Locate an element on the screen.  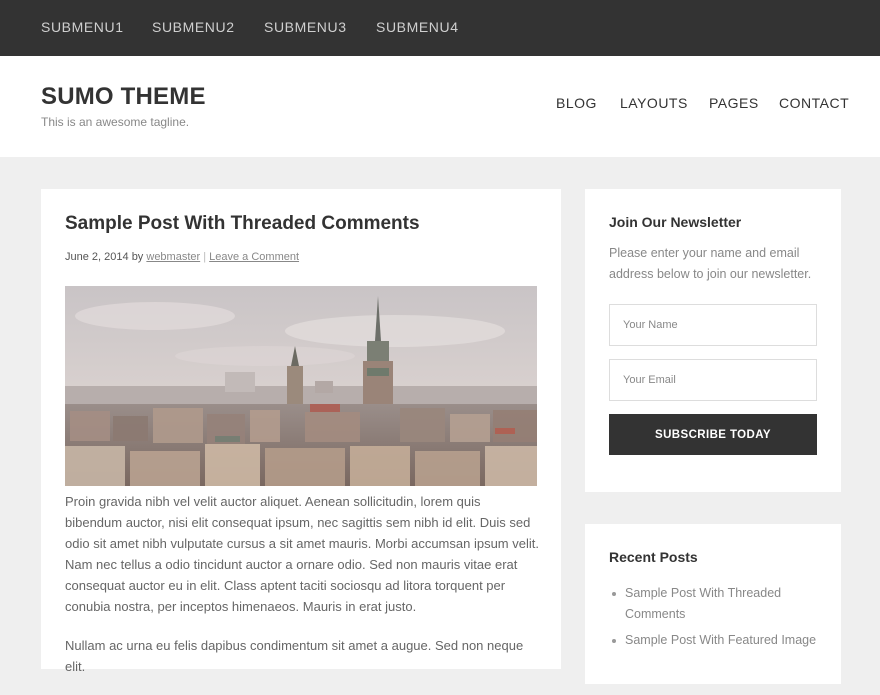
nav-item-layouts: LAYOUTS is located at coordinates (654, 103).